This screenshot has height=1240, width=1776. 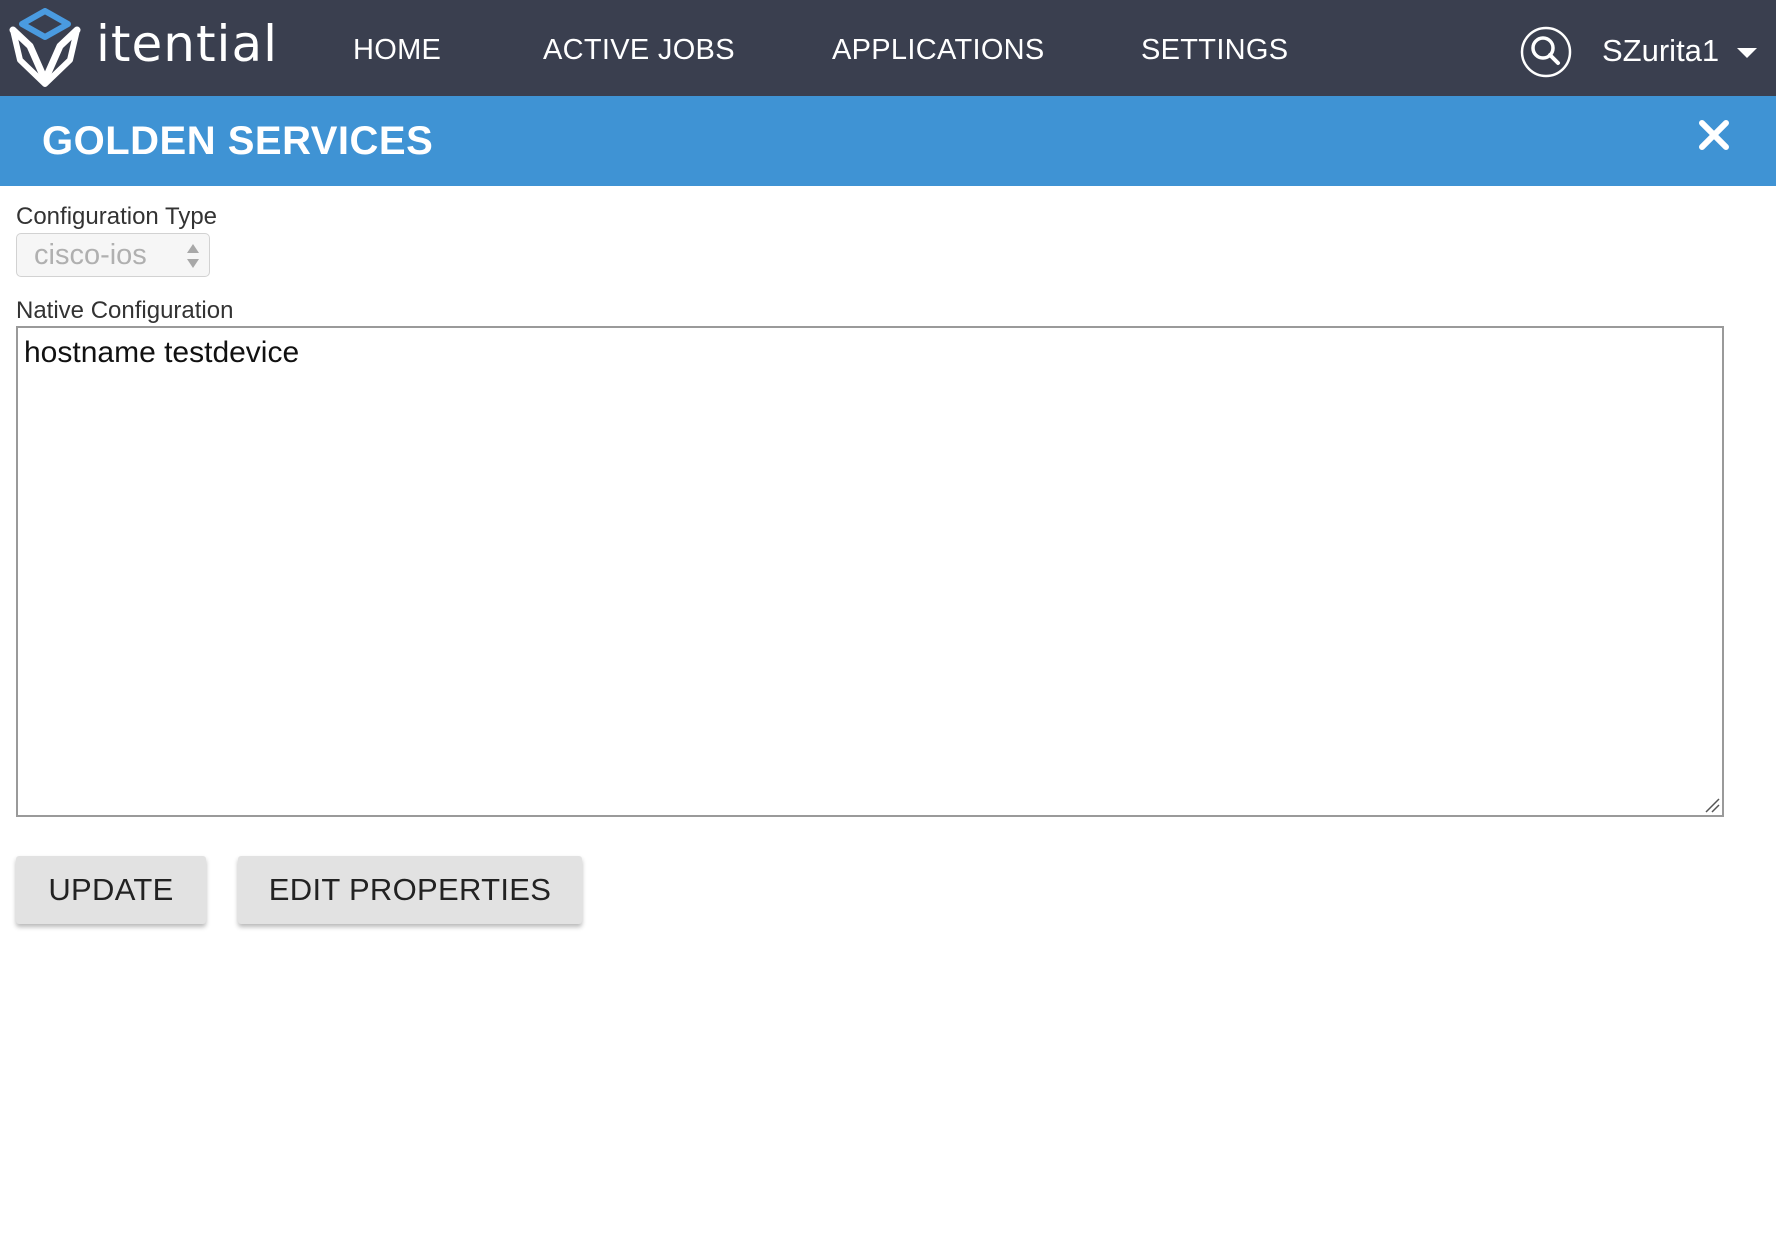 What do you see at coordinates (397, 50) in the screenshot?
I see `nav-home: HOME` at bounding box center [397, 50].